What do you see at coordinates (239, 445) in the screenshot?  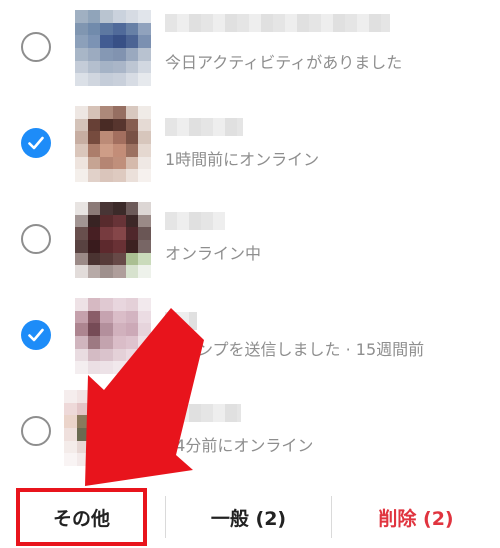 I see `activity-status: 24分前にオンライン` at bounding box center [239, 445].